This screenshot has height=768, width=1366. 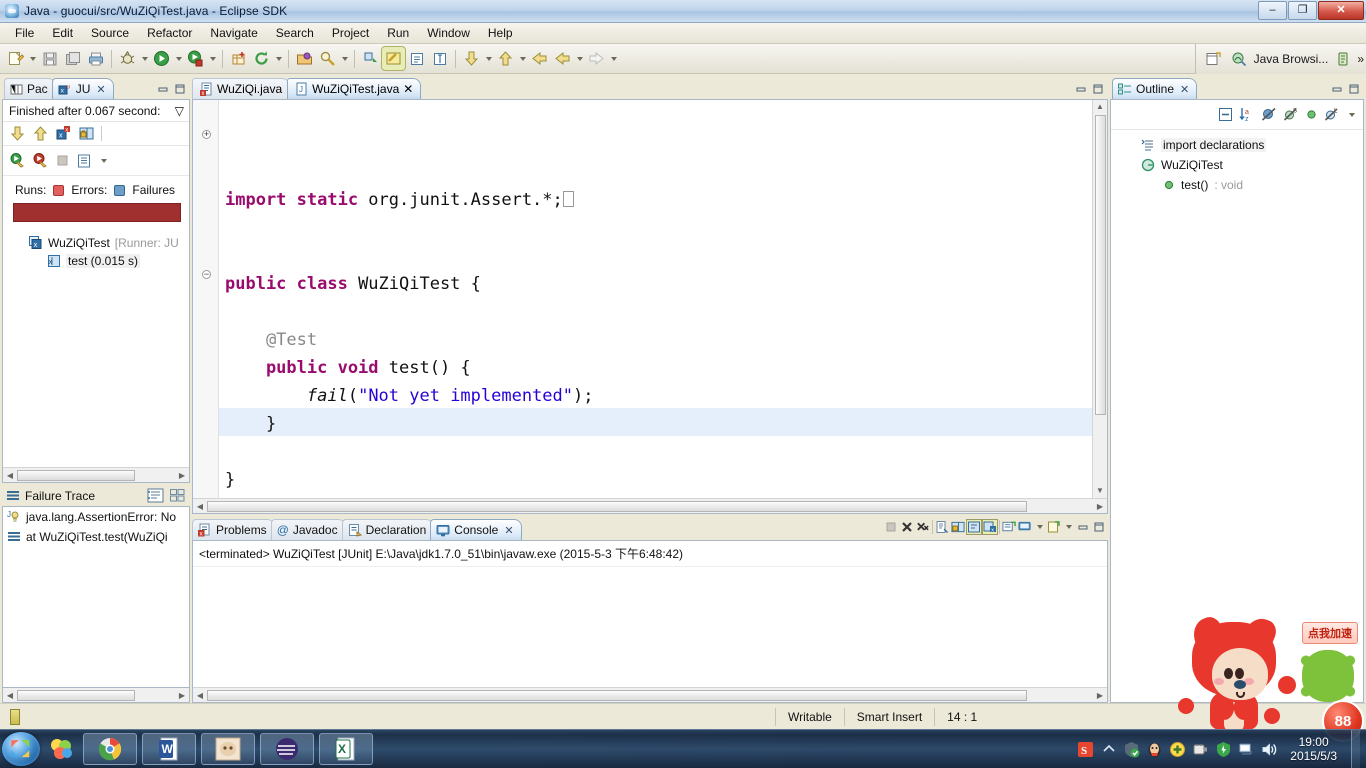 I want to click on display-selected-console-icon, so click(x=1025, y=527).